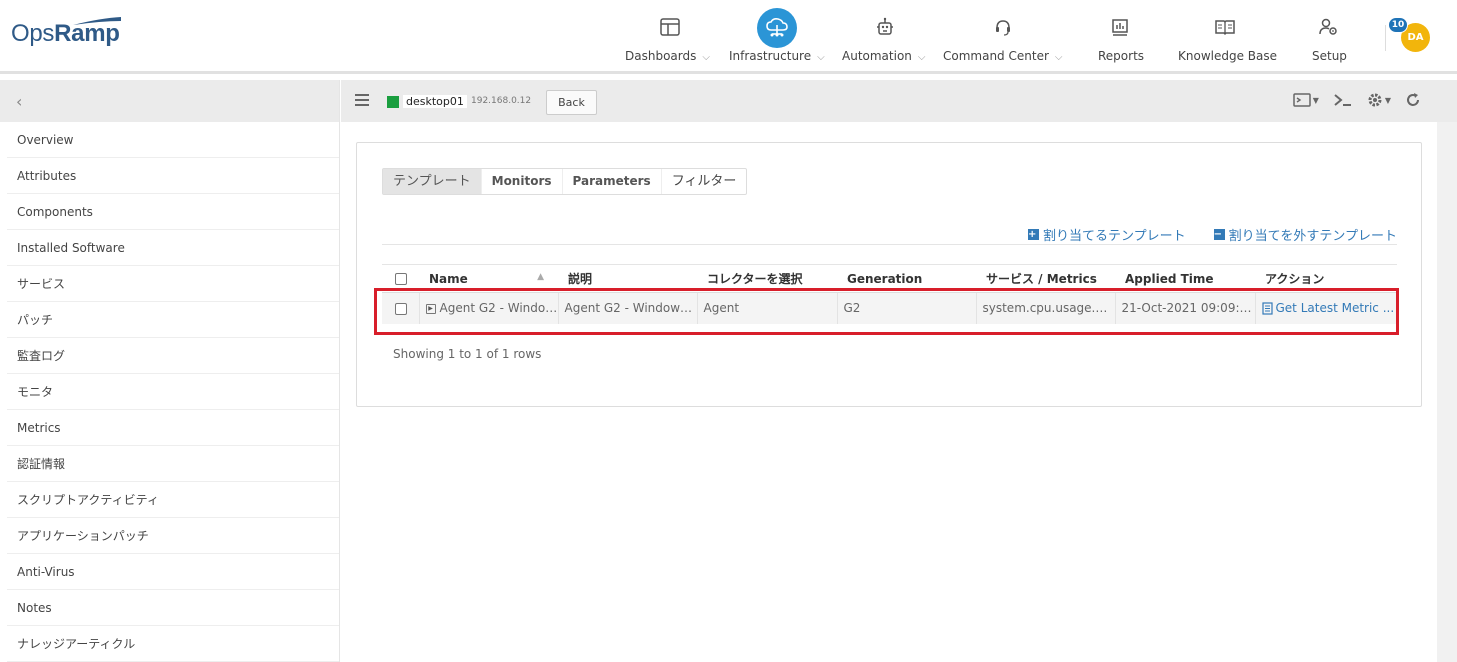 Image resolution: width=1457 pixels, height=662 pixels. Describe the element at coordinates (889, 244) in the screenshot. I see `actions-divider` at that location.